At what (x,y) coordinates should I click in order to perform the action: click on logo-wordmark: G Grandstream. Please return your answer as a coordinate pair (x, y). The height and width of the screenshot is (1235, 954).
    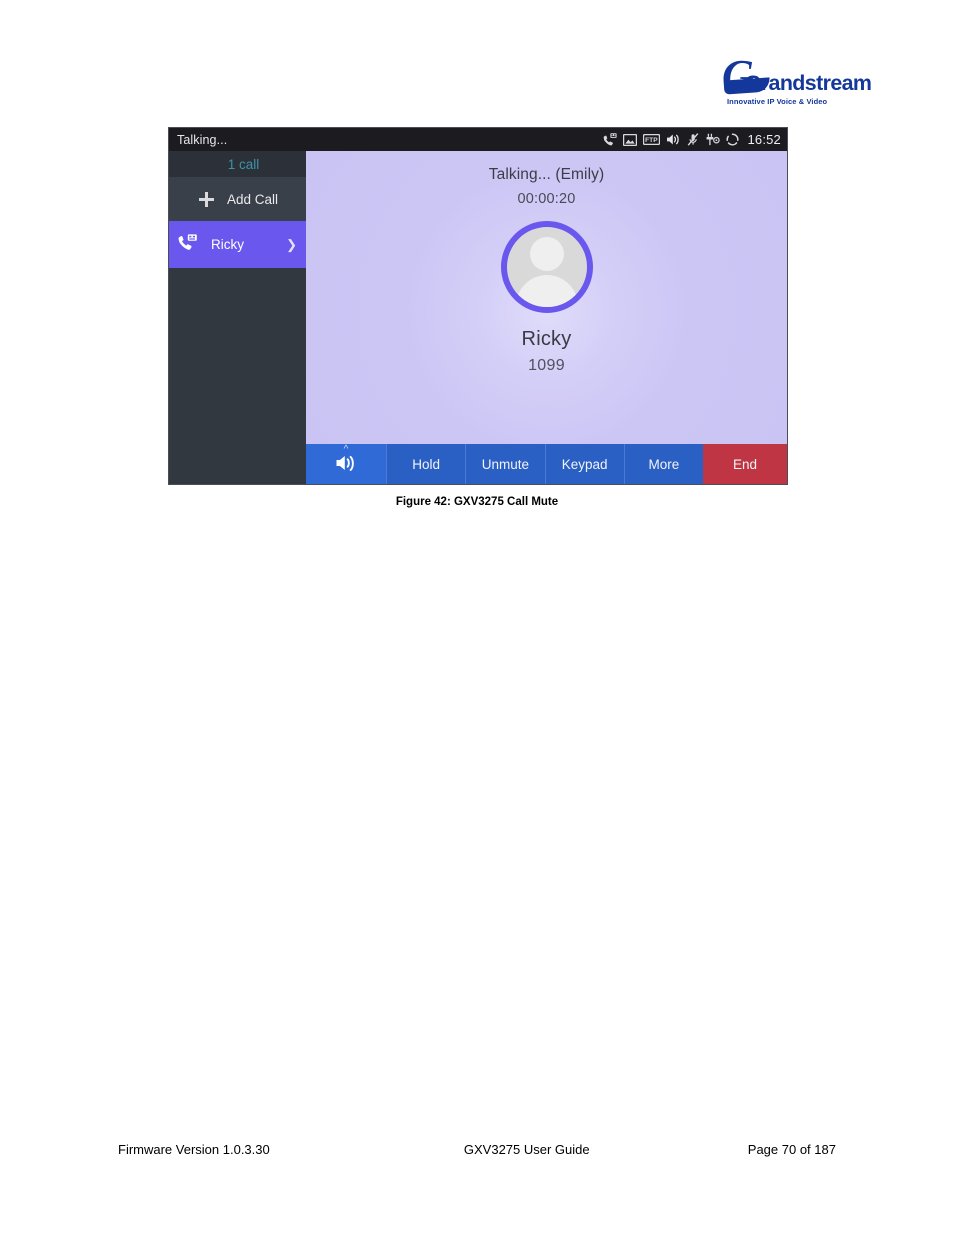
    Looking at the image, I should click on (797, 75).